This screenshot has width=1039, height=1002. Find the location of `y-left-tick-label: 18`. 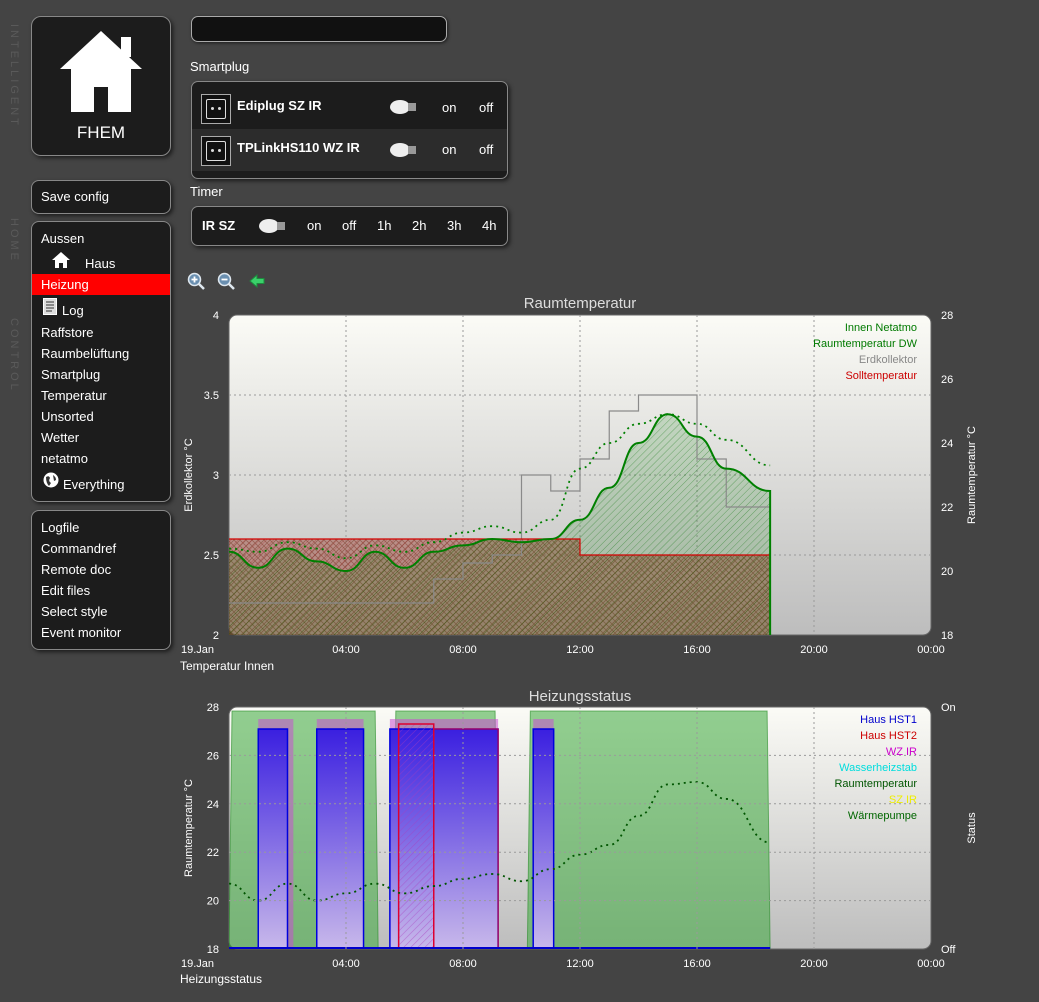

y-left-tick-label: 18 is located at coordinates (213, 950).